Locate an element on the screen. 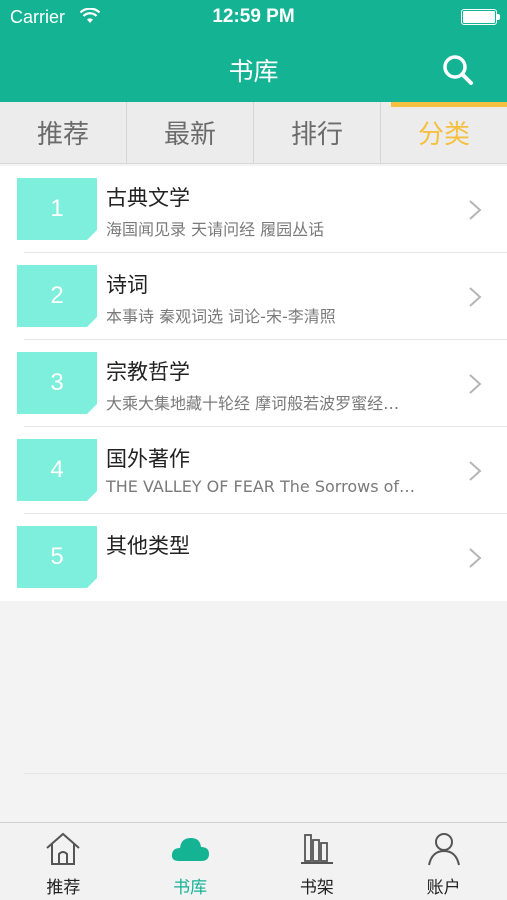  bookshelf-icon is located at coordinates (316, 849).